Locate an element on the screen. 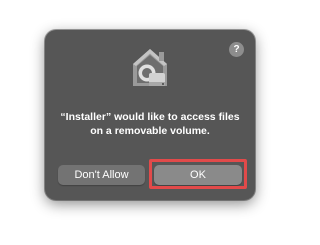  dont-allow-button: Don't Allow is located at coordinates (101, 175).